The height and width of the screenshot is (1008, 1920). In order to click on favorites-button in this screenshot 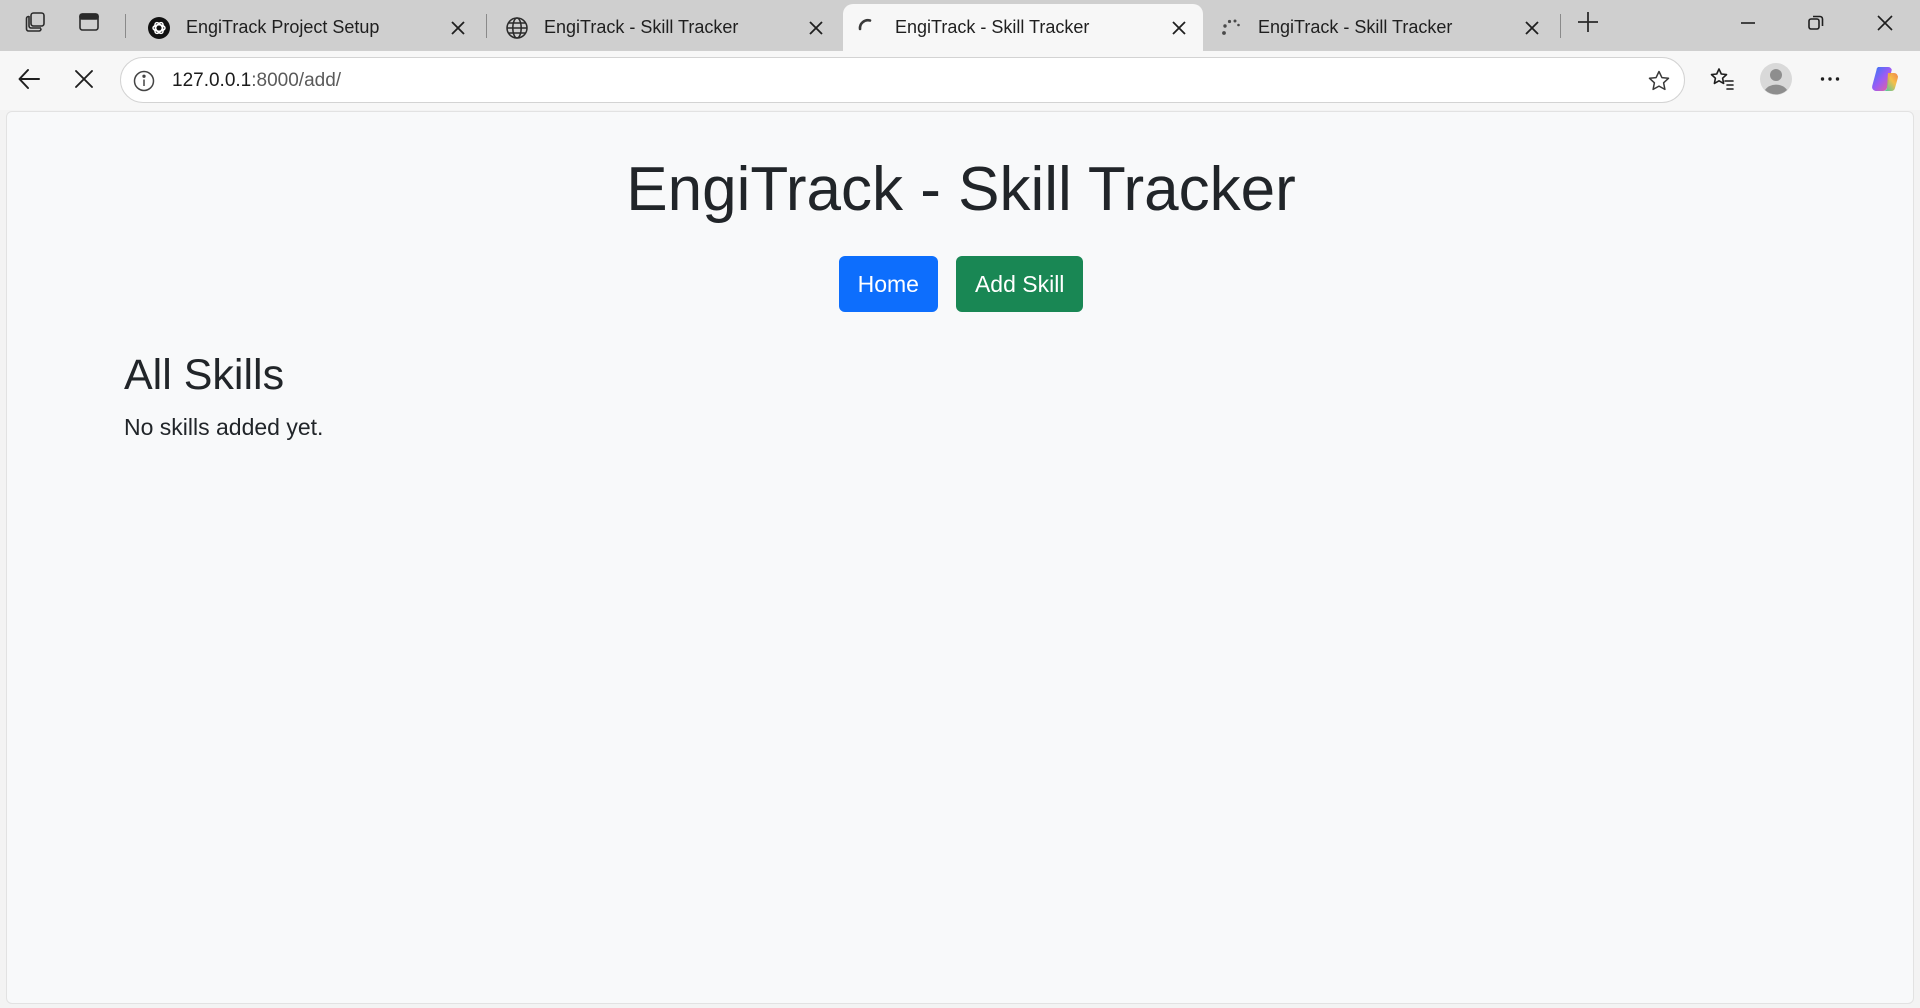, I will do `click(1722, 81)`.